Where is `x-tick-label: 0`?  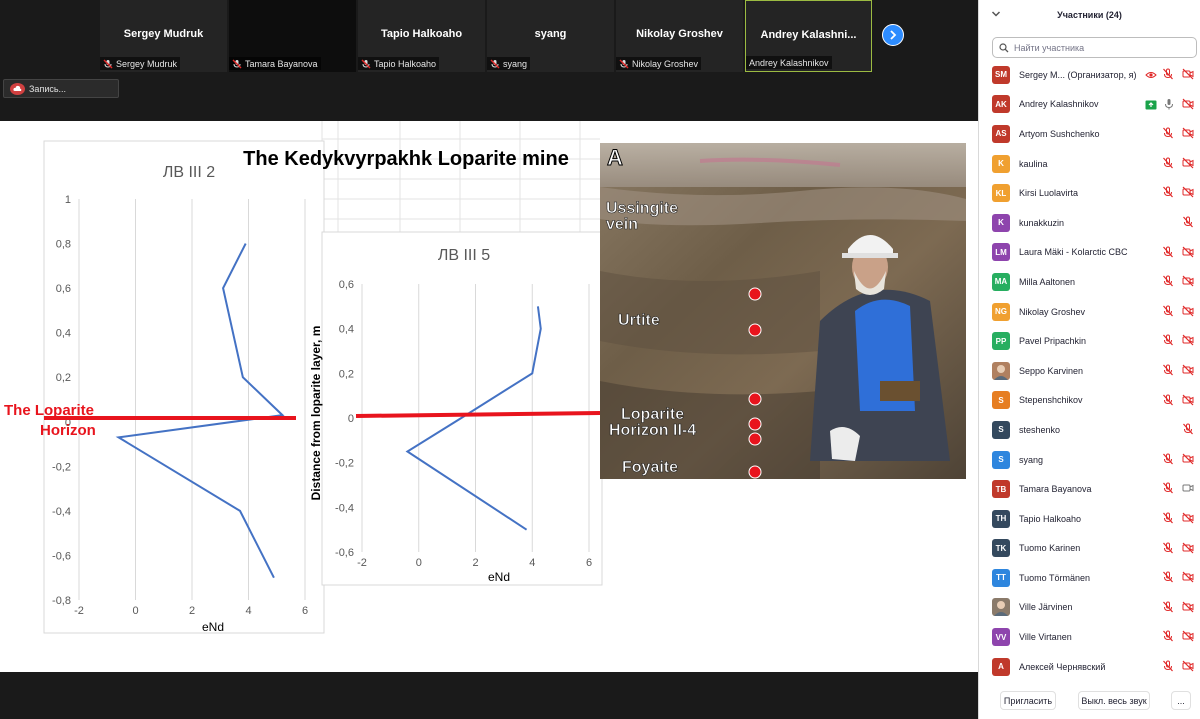 x-tick-label: 0 is located at coordinates (419, 563).